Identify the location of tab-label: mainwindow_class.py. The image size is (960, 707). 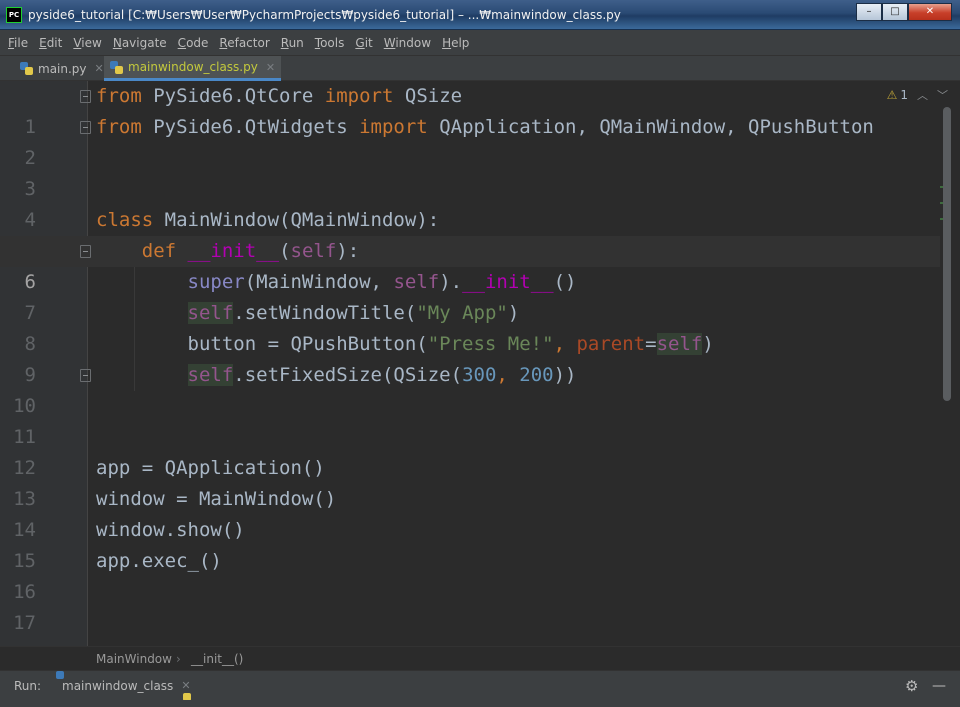
(193, 67).